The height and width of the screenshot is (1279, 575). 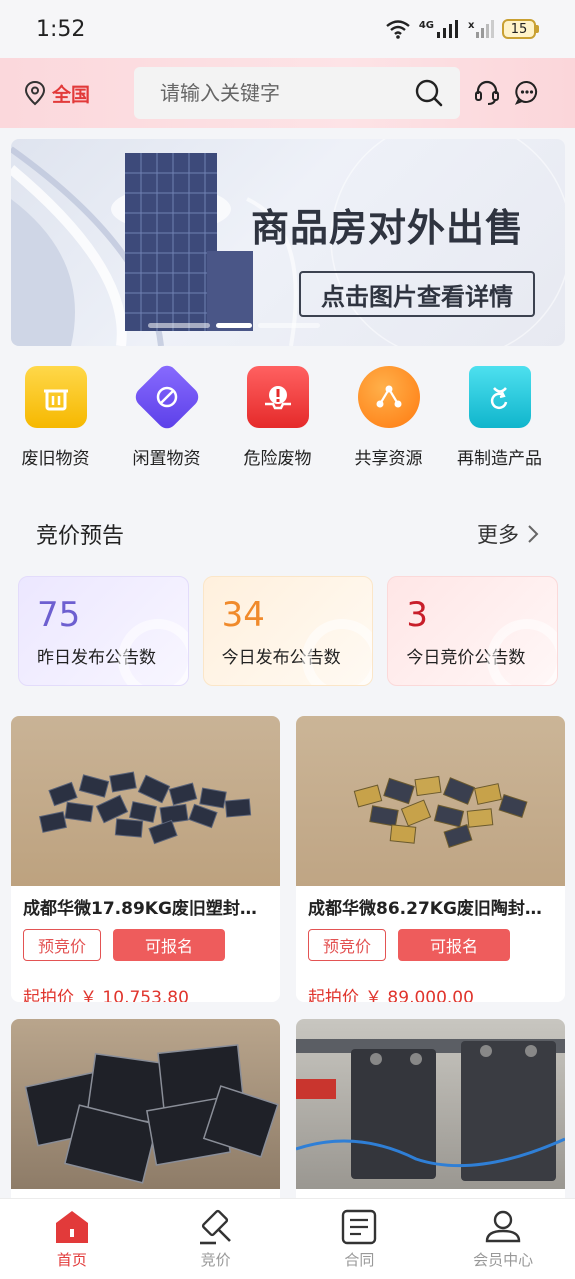 I want to click on warning-box-icon, so click(x=277, y=397).